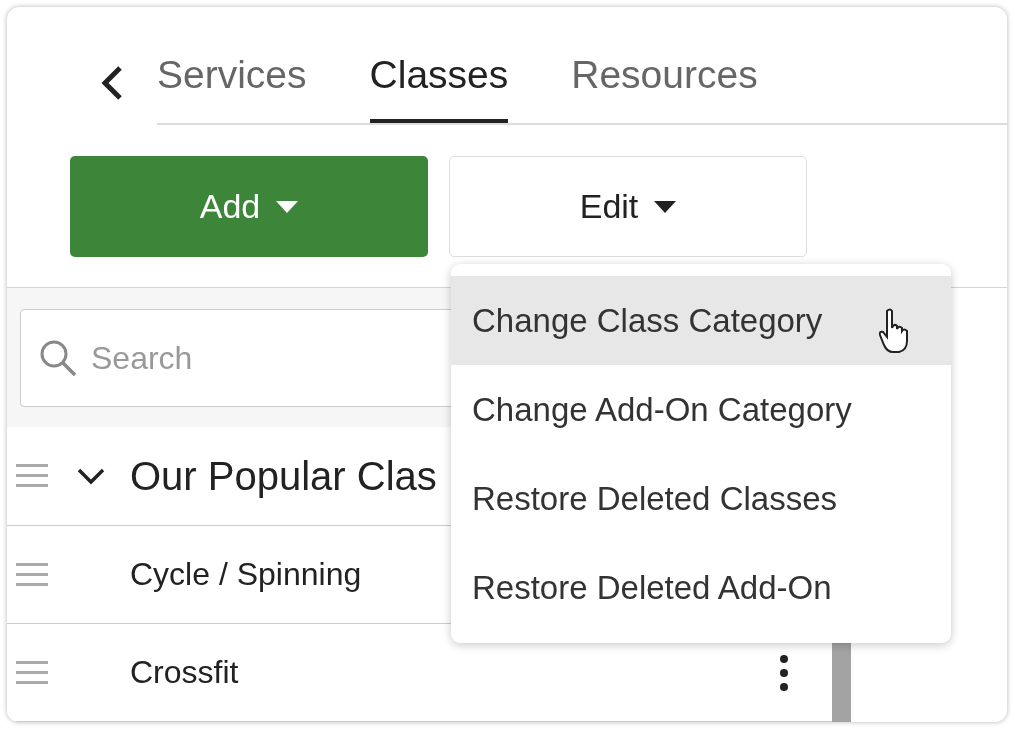 The height and width of the screenshot is (730, 1015). Describe the element at coordinates (701, 320) in the screenshot. I see `menu-item: Change Class Category` at that location.